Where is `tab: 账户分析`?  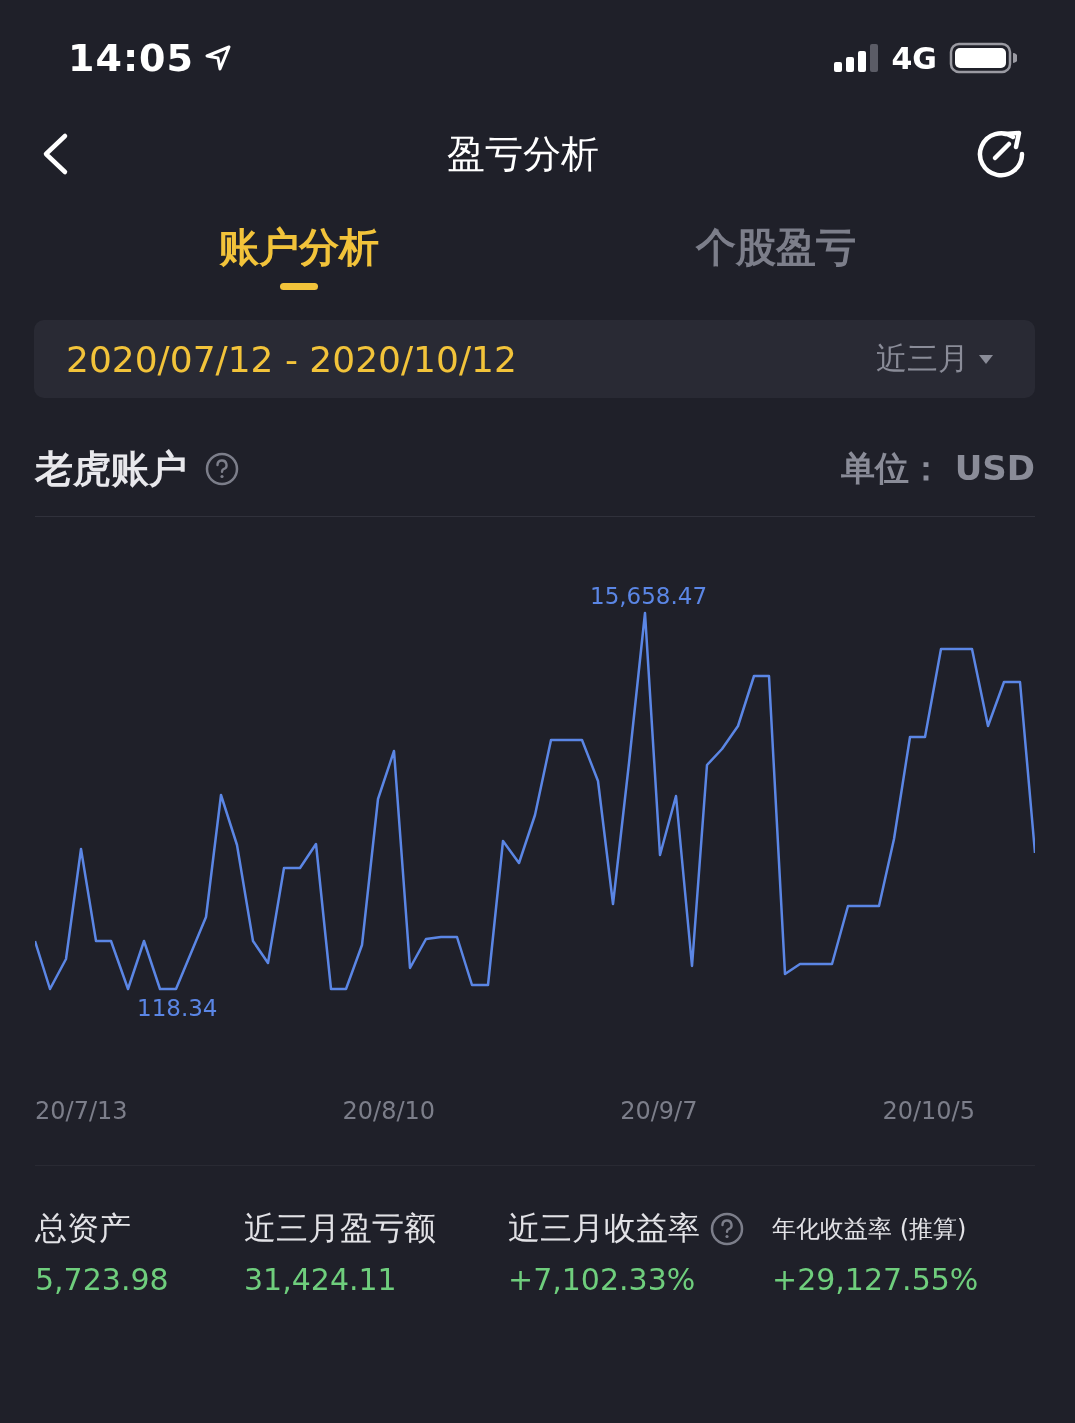 tab: 账户分析 is located at coordinates (298, 247).